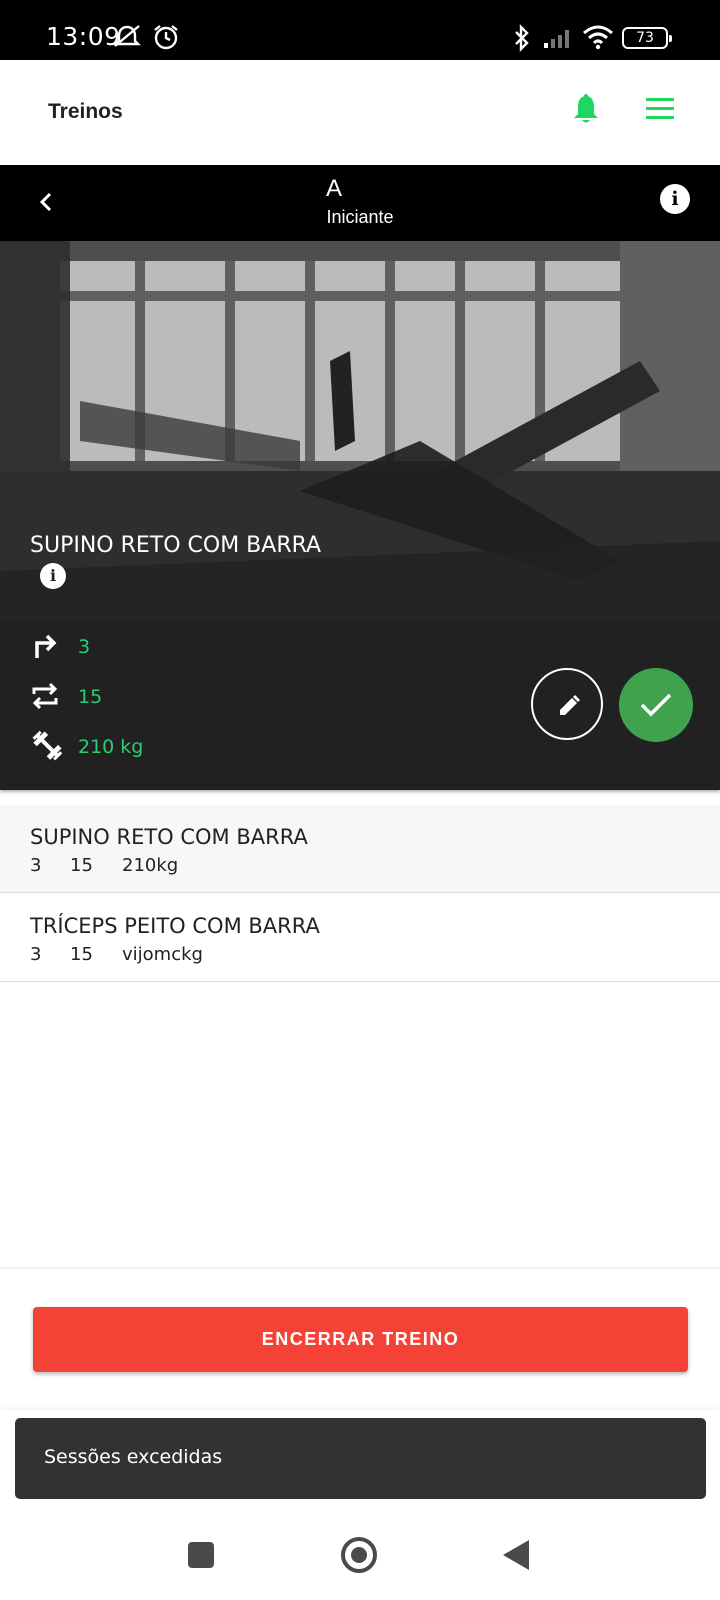 The width and height of the screenshot is (720, 1600). What do you see at coordinates (522, 38) in the screenshot?
I see `bluetooth-icon` at bounding box center [522, 38].